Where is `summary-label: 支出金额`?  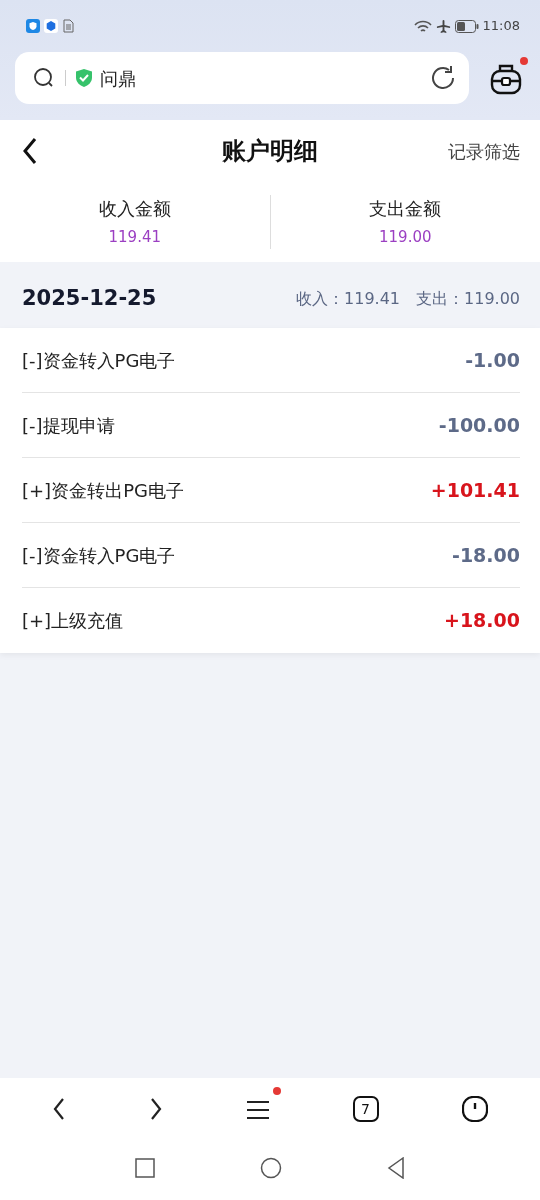 summary-label: 支出金额 is located at coordinates (405, 209).